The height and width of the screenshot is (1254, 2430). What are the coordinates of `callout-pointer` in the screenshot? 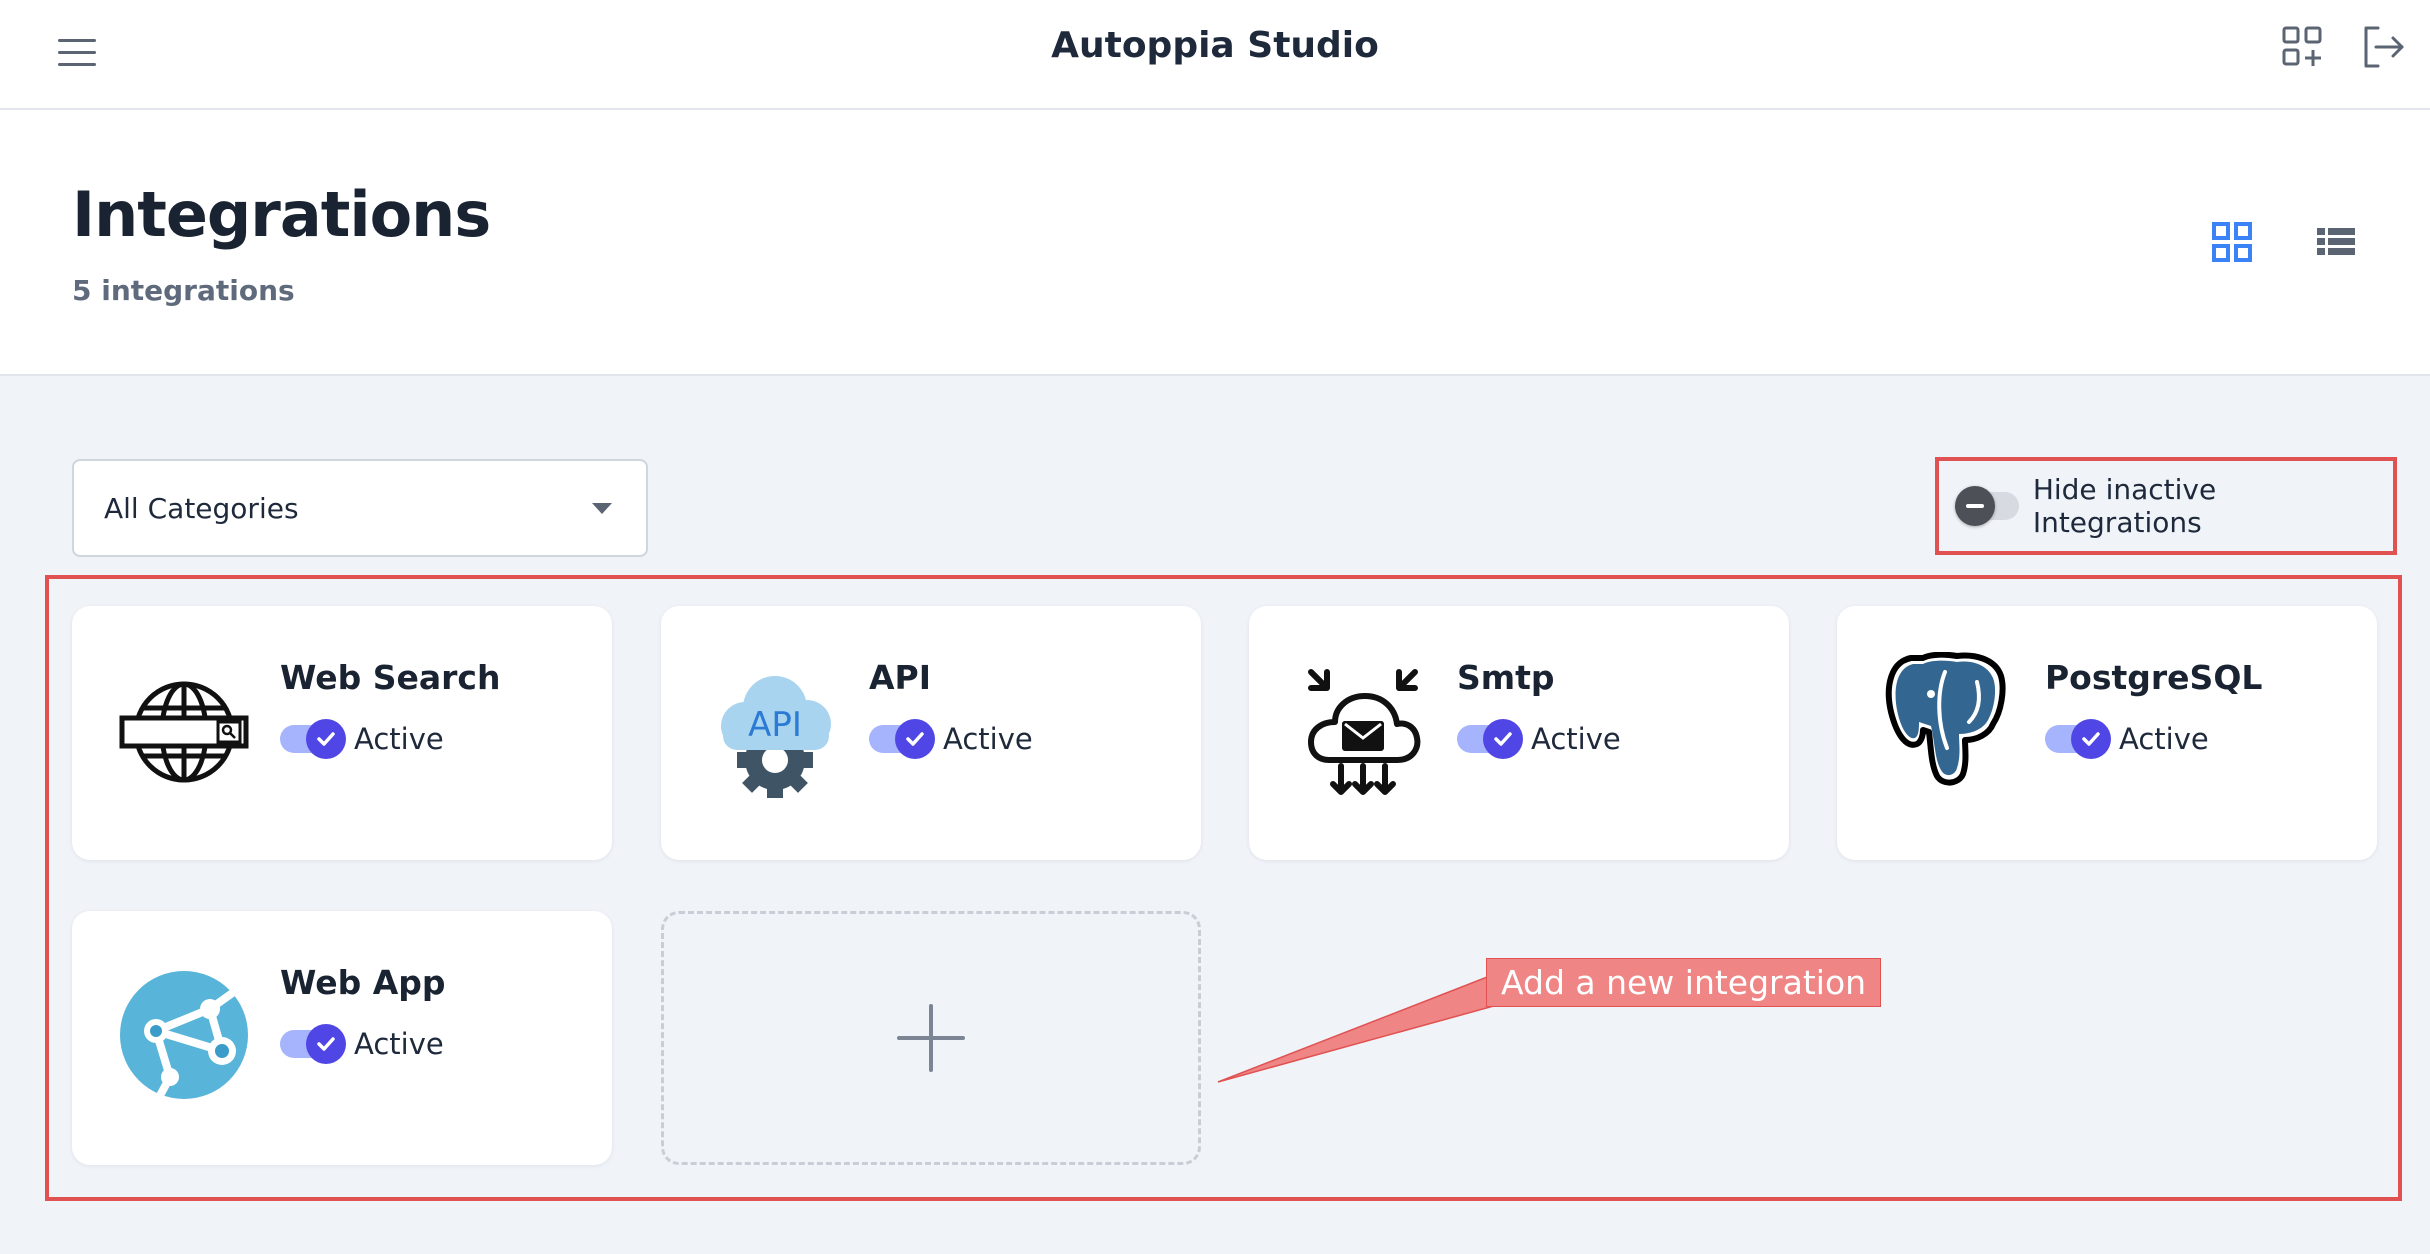 It's located at (1374, 1027).